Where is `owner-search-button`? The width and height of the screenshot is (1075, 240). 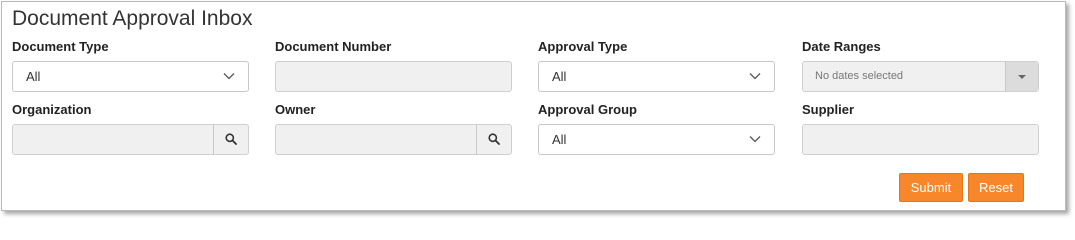
owner-search-button is located at coordinates (493, 139).